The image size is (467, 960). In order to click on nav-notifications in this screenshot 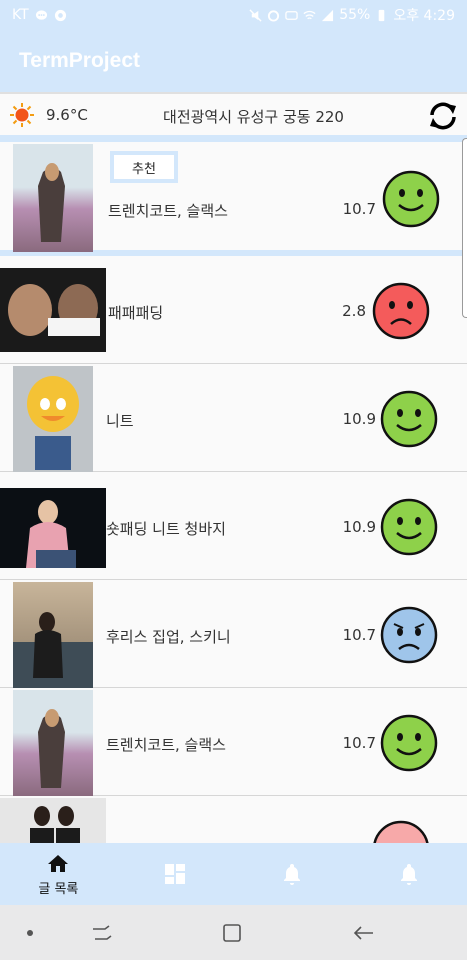, I will do `click(292, 874)`.